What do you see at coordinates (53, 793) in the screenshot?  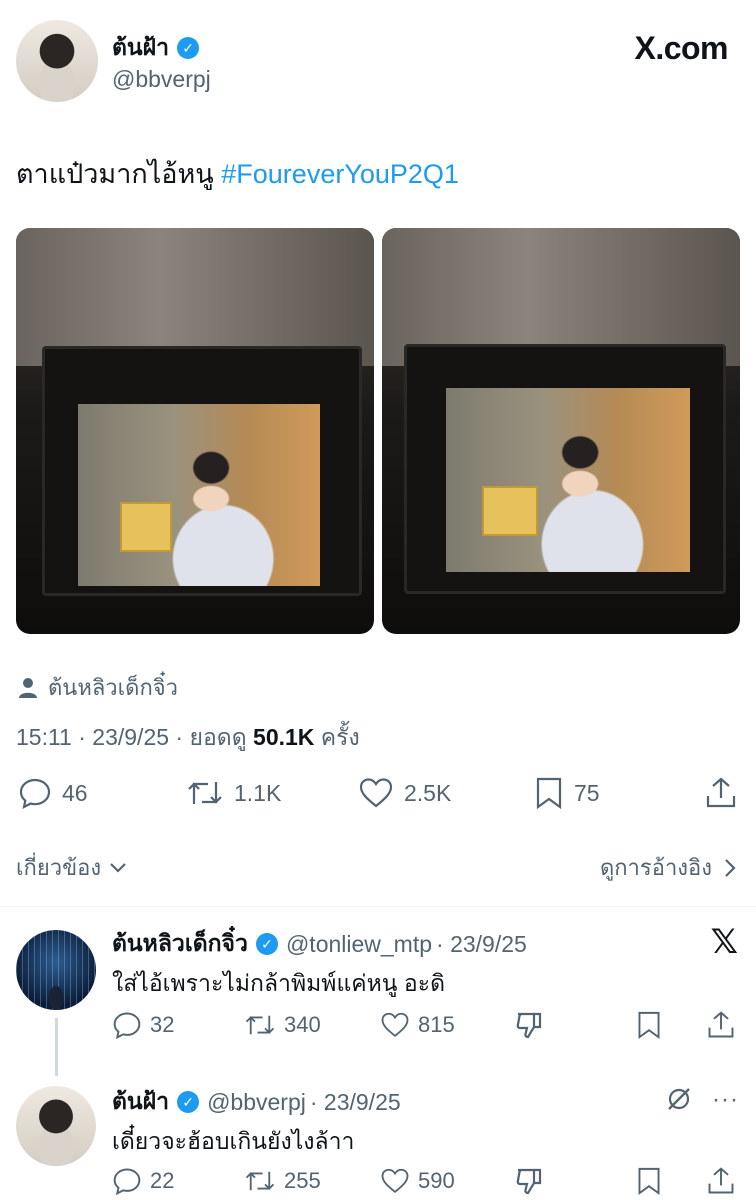 I see `reply-button: 46` at bounding box center [53, 793].